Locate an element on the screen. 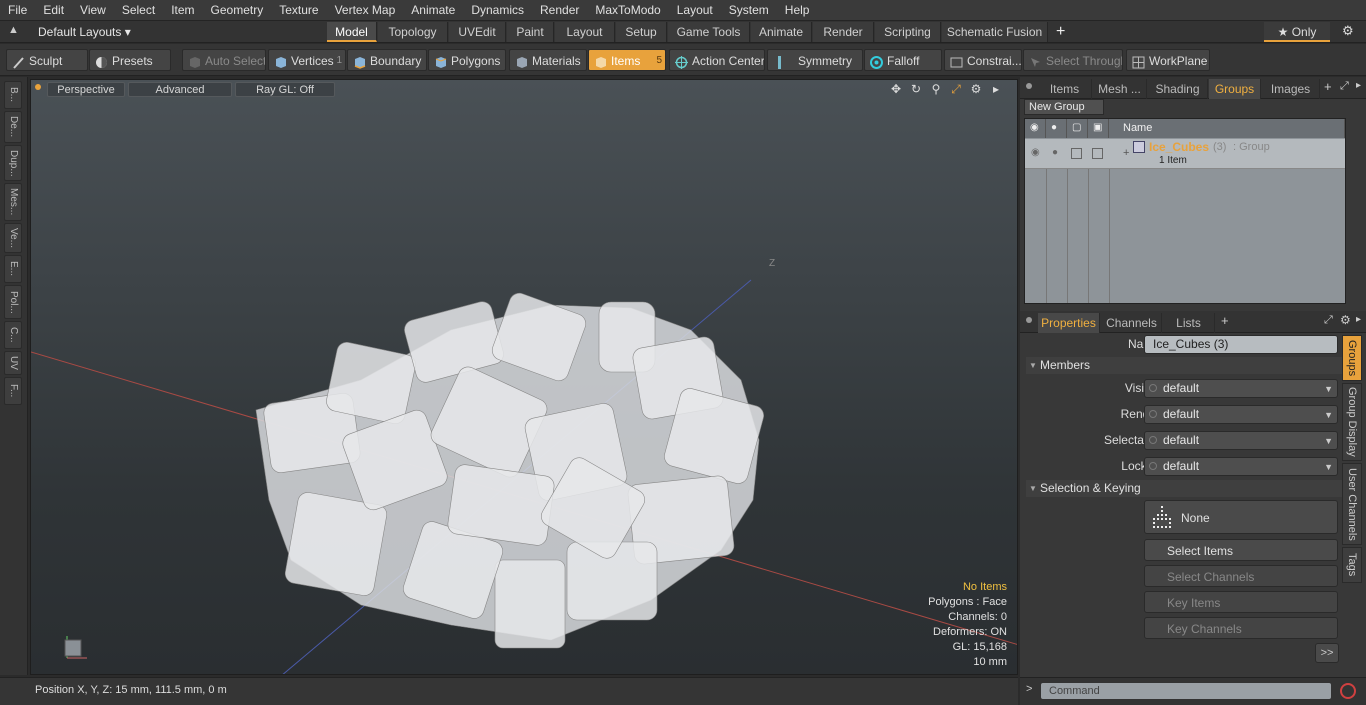  properties-arrow-icon: ▸ is located at coordinates (1358, 319).